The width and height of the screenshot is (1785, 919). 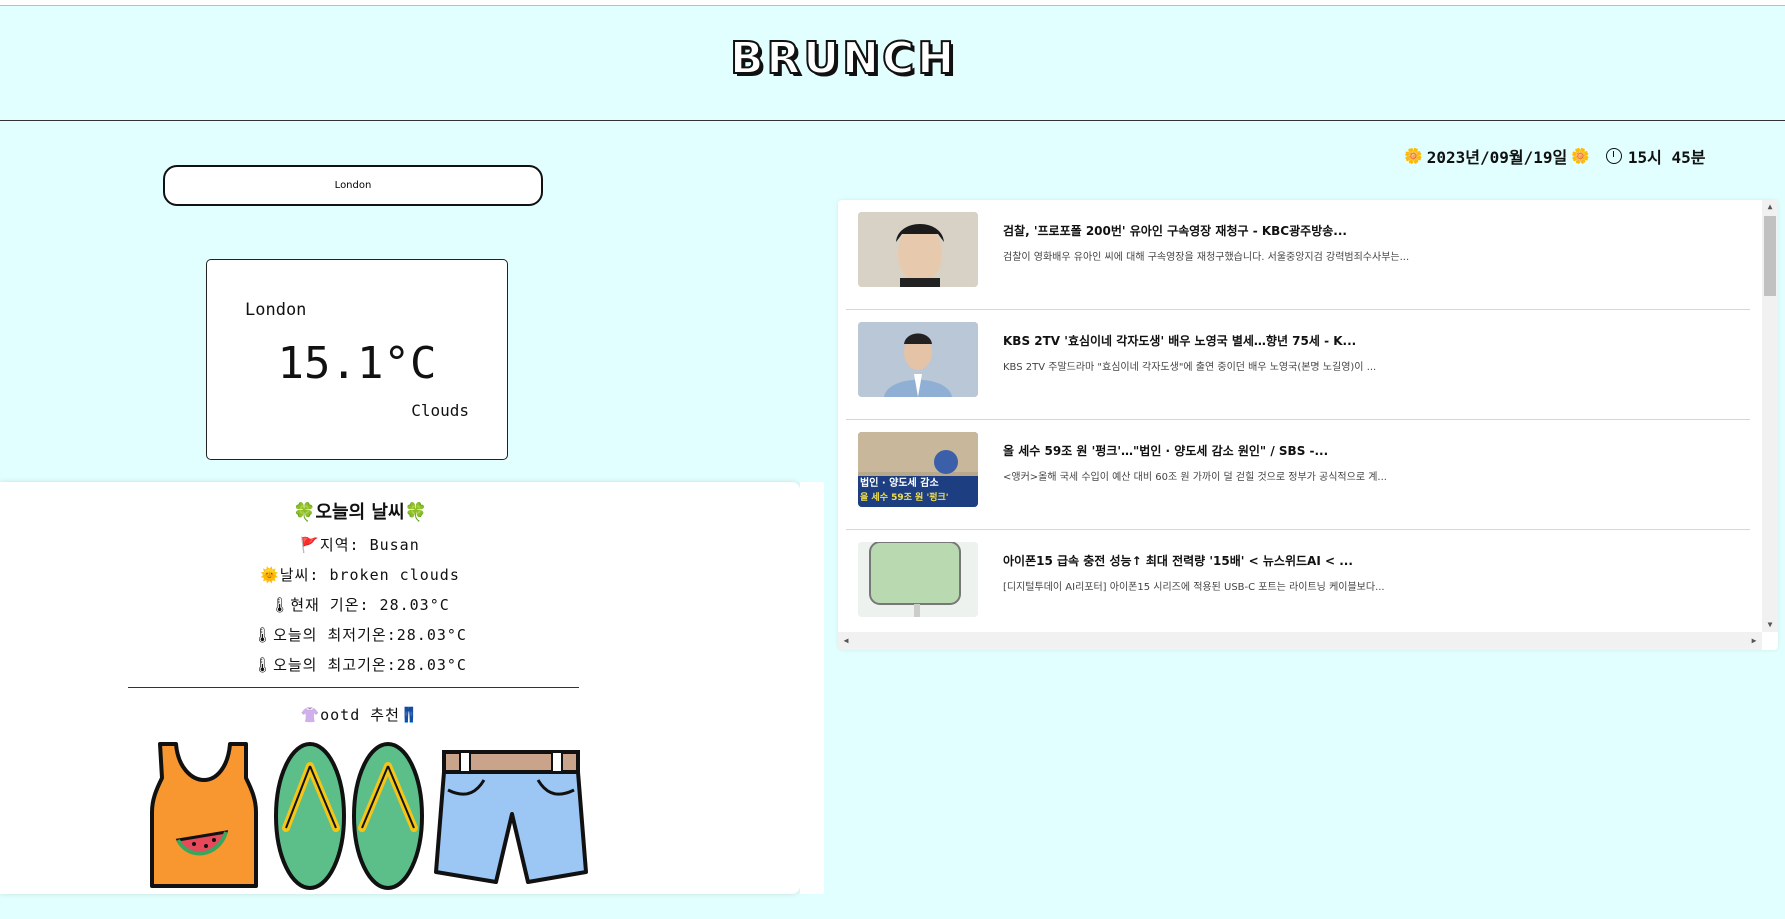 What do you see at coordinates (360, 665) in the screenshot?
I see `max-temp-line: 🌡오늘의 최고기온:28.03°C` at bounding box center [360, 665].